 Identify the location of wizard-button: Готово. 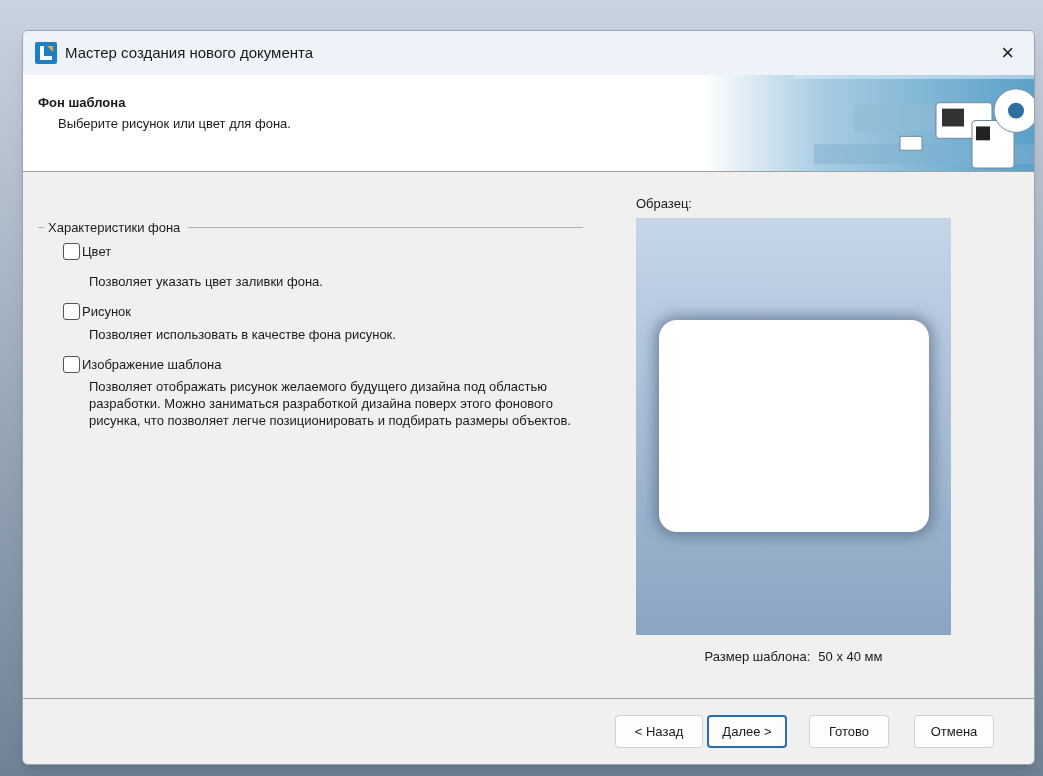
(849, 731).